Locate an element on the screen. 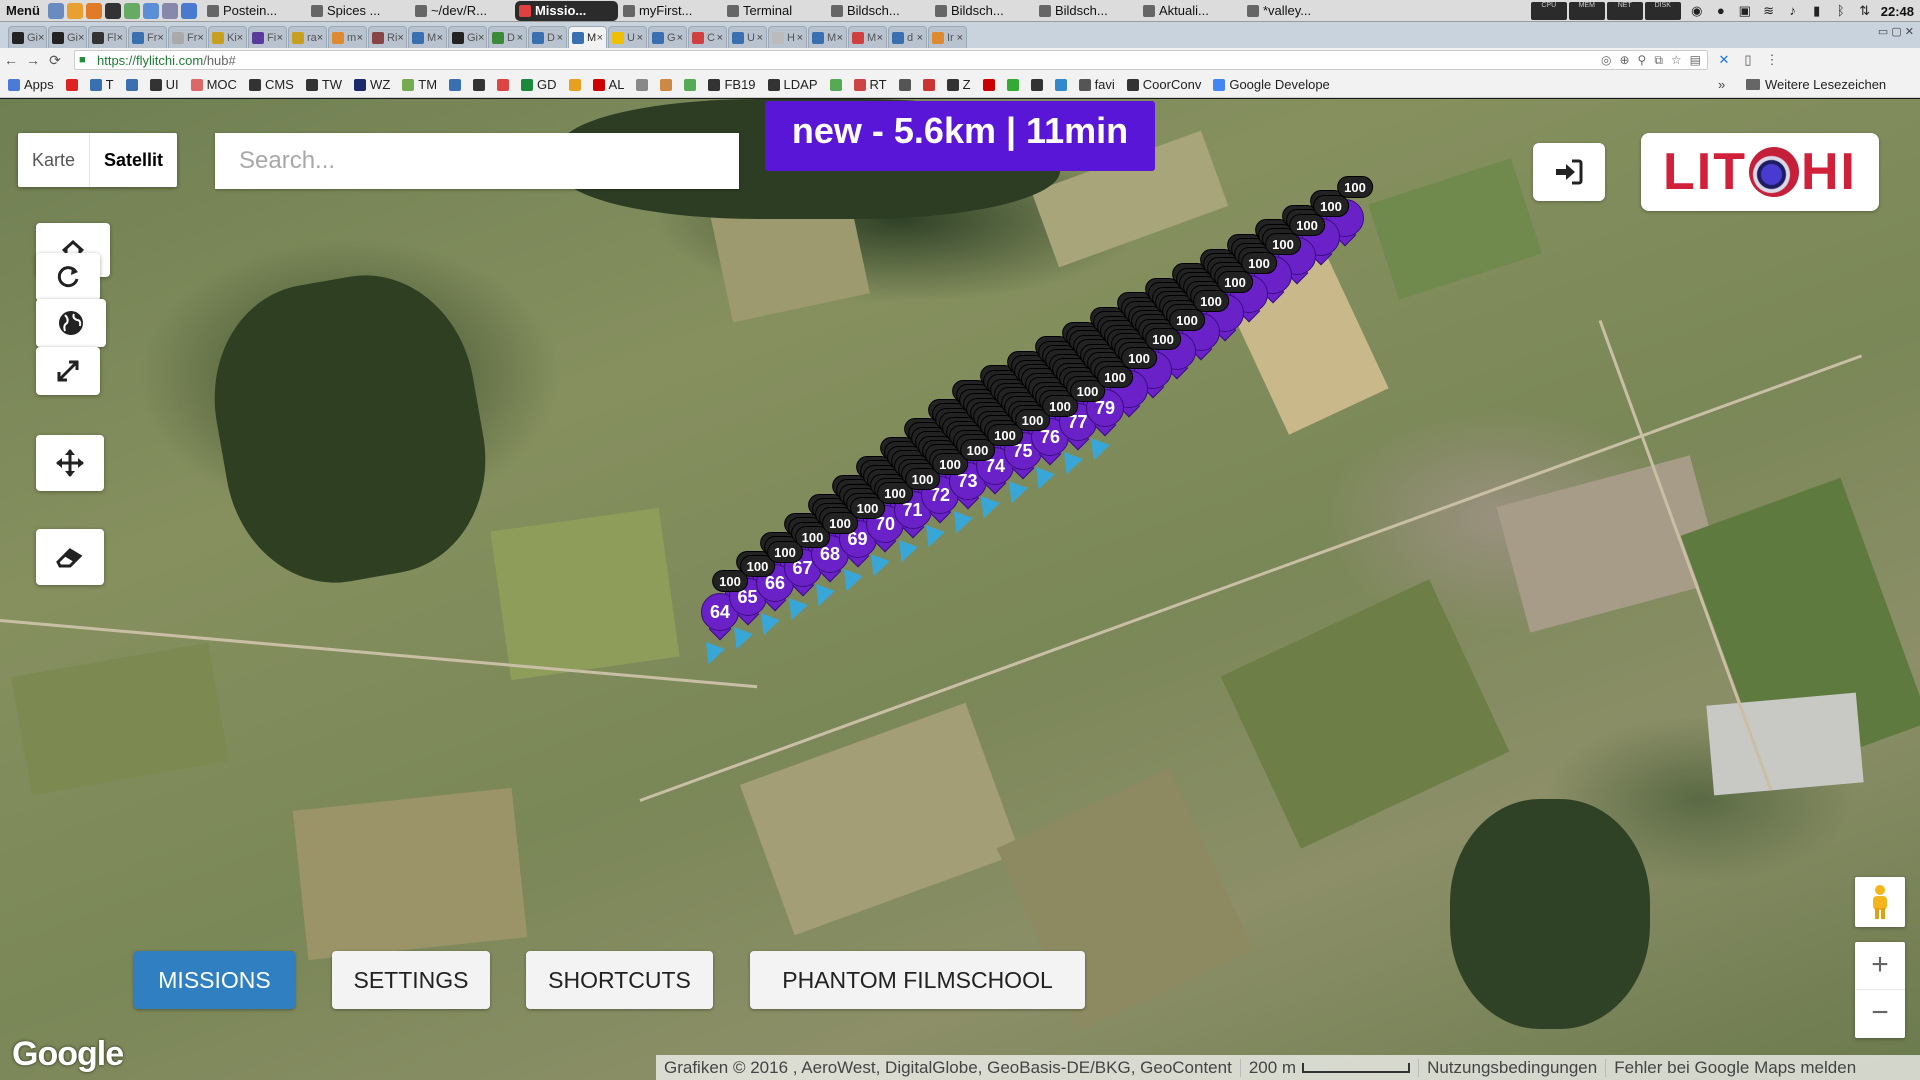 This screenshot has height=1080, width=1920. browser-tab: D × is located at coordinates (507, 37).